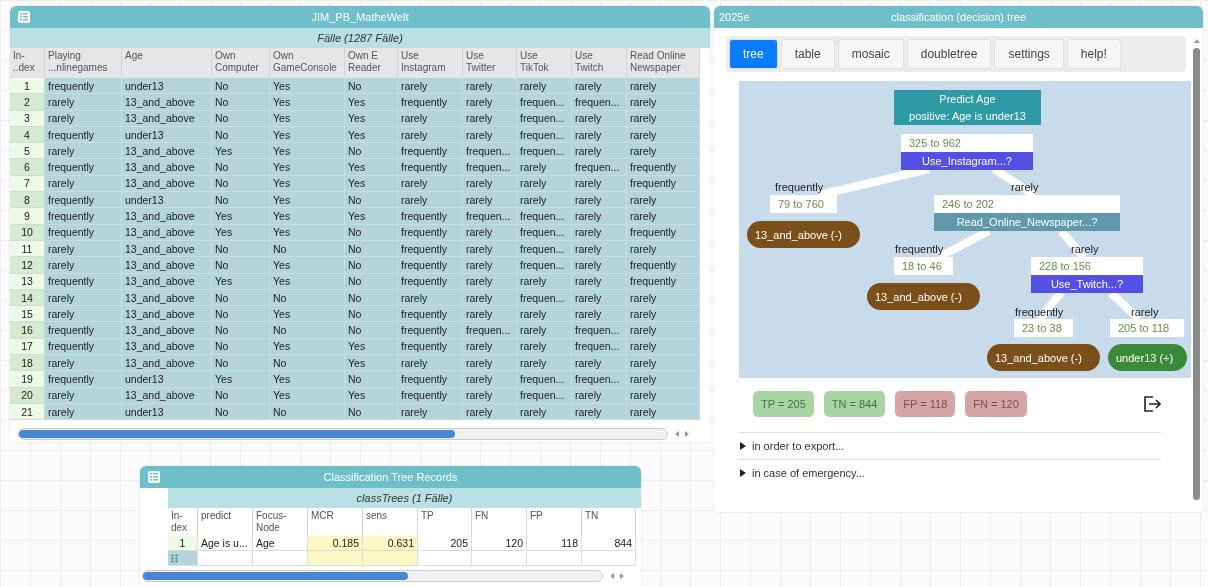  I want to click on row-index: 2, so click(27, 102).